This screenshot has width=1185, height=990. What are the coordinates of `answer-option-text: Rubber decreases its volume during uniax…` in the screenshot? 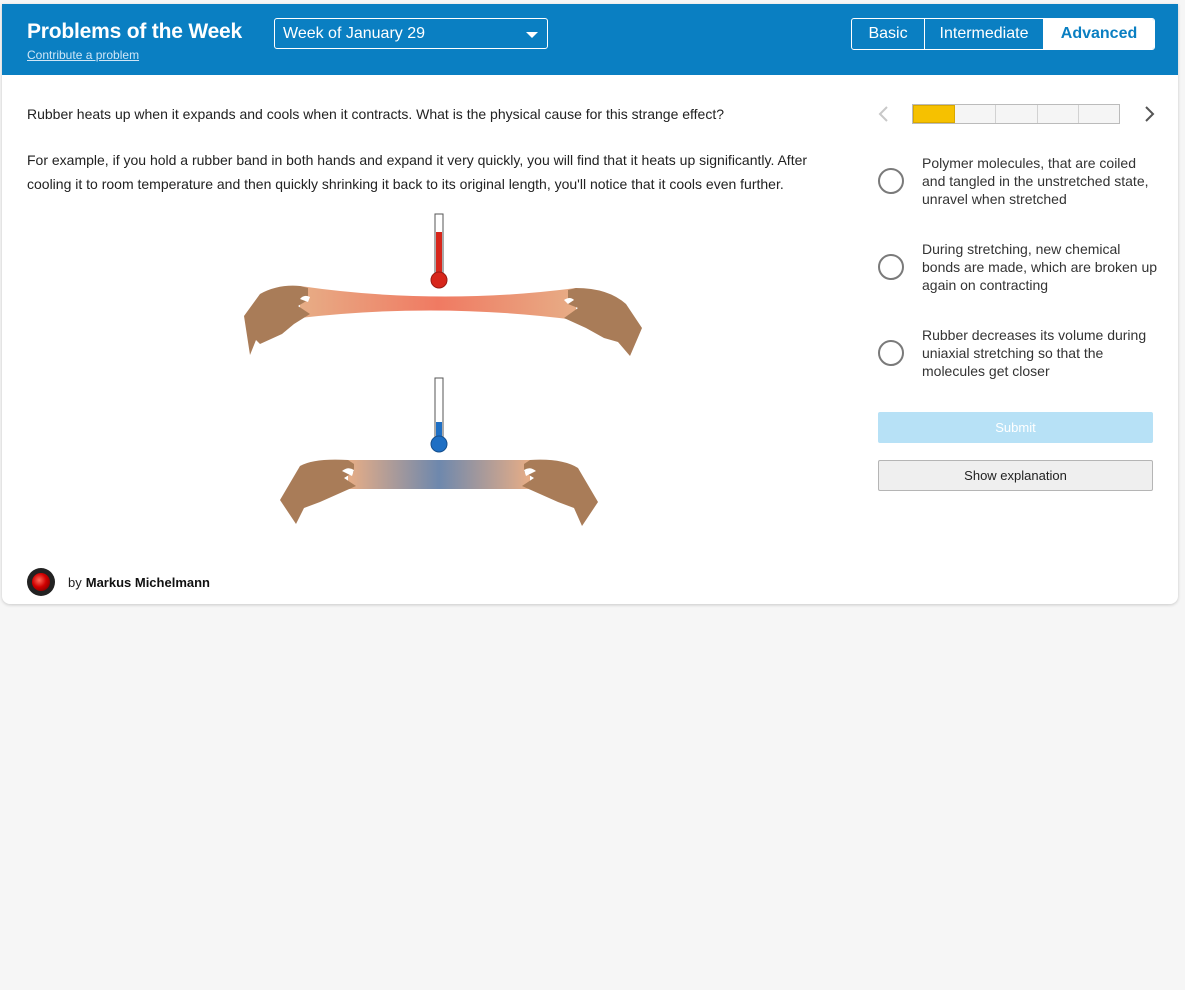 It's located at (1034, 353).